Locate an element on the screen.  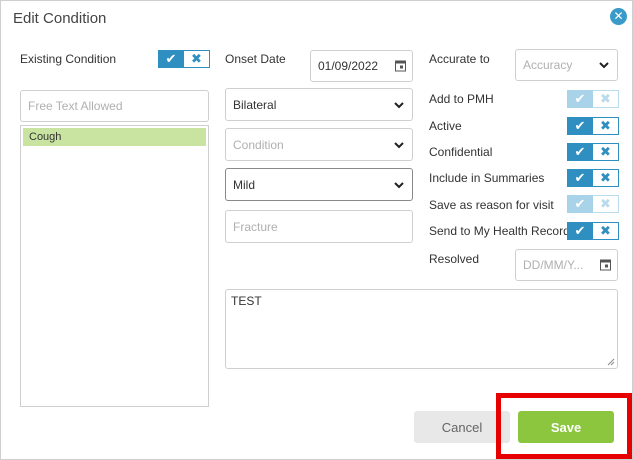
accuracy-select: Accuracy is located at coordinates (566, 65).